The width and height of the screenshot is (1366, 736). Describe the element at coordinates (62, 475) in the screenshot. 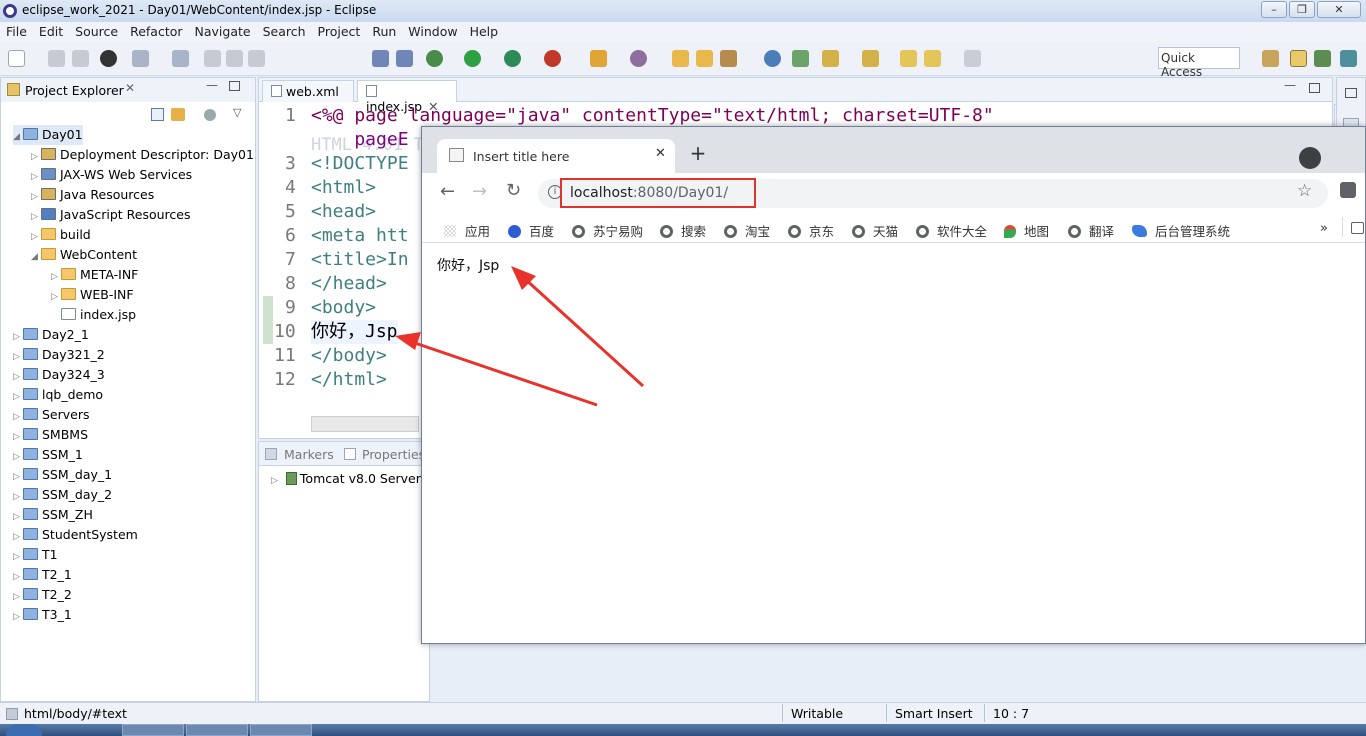

I see `tree-item: ▷ SSM_day_1` at that location.